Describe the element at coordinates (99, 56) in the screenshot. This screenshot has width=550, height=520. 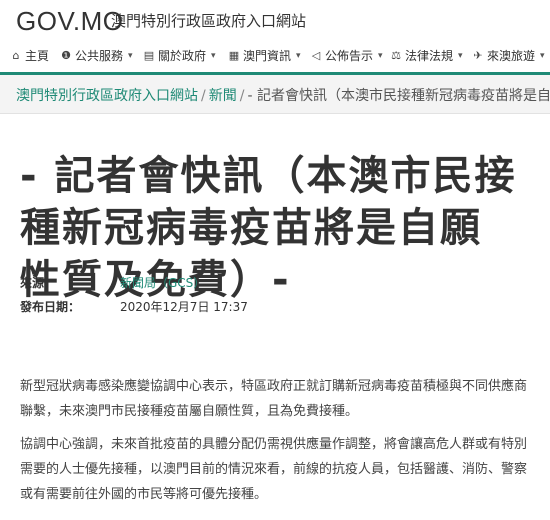
I see `nav-item-label: 公共服務` at that location.